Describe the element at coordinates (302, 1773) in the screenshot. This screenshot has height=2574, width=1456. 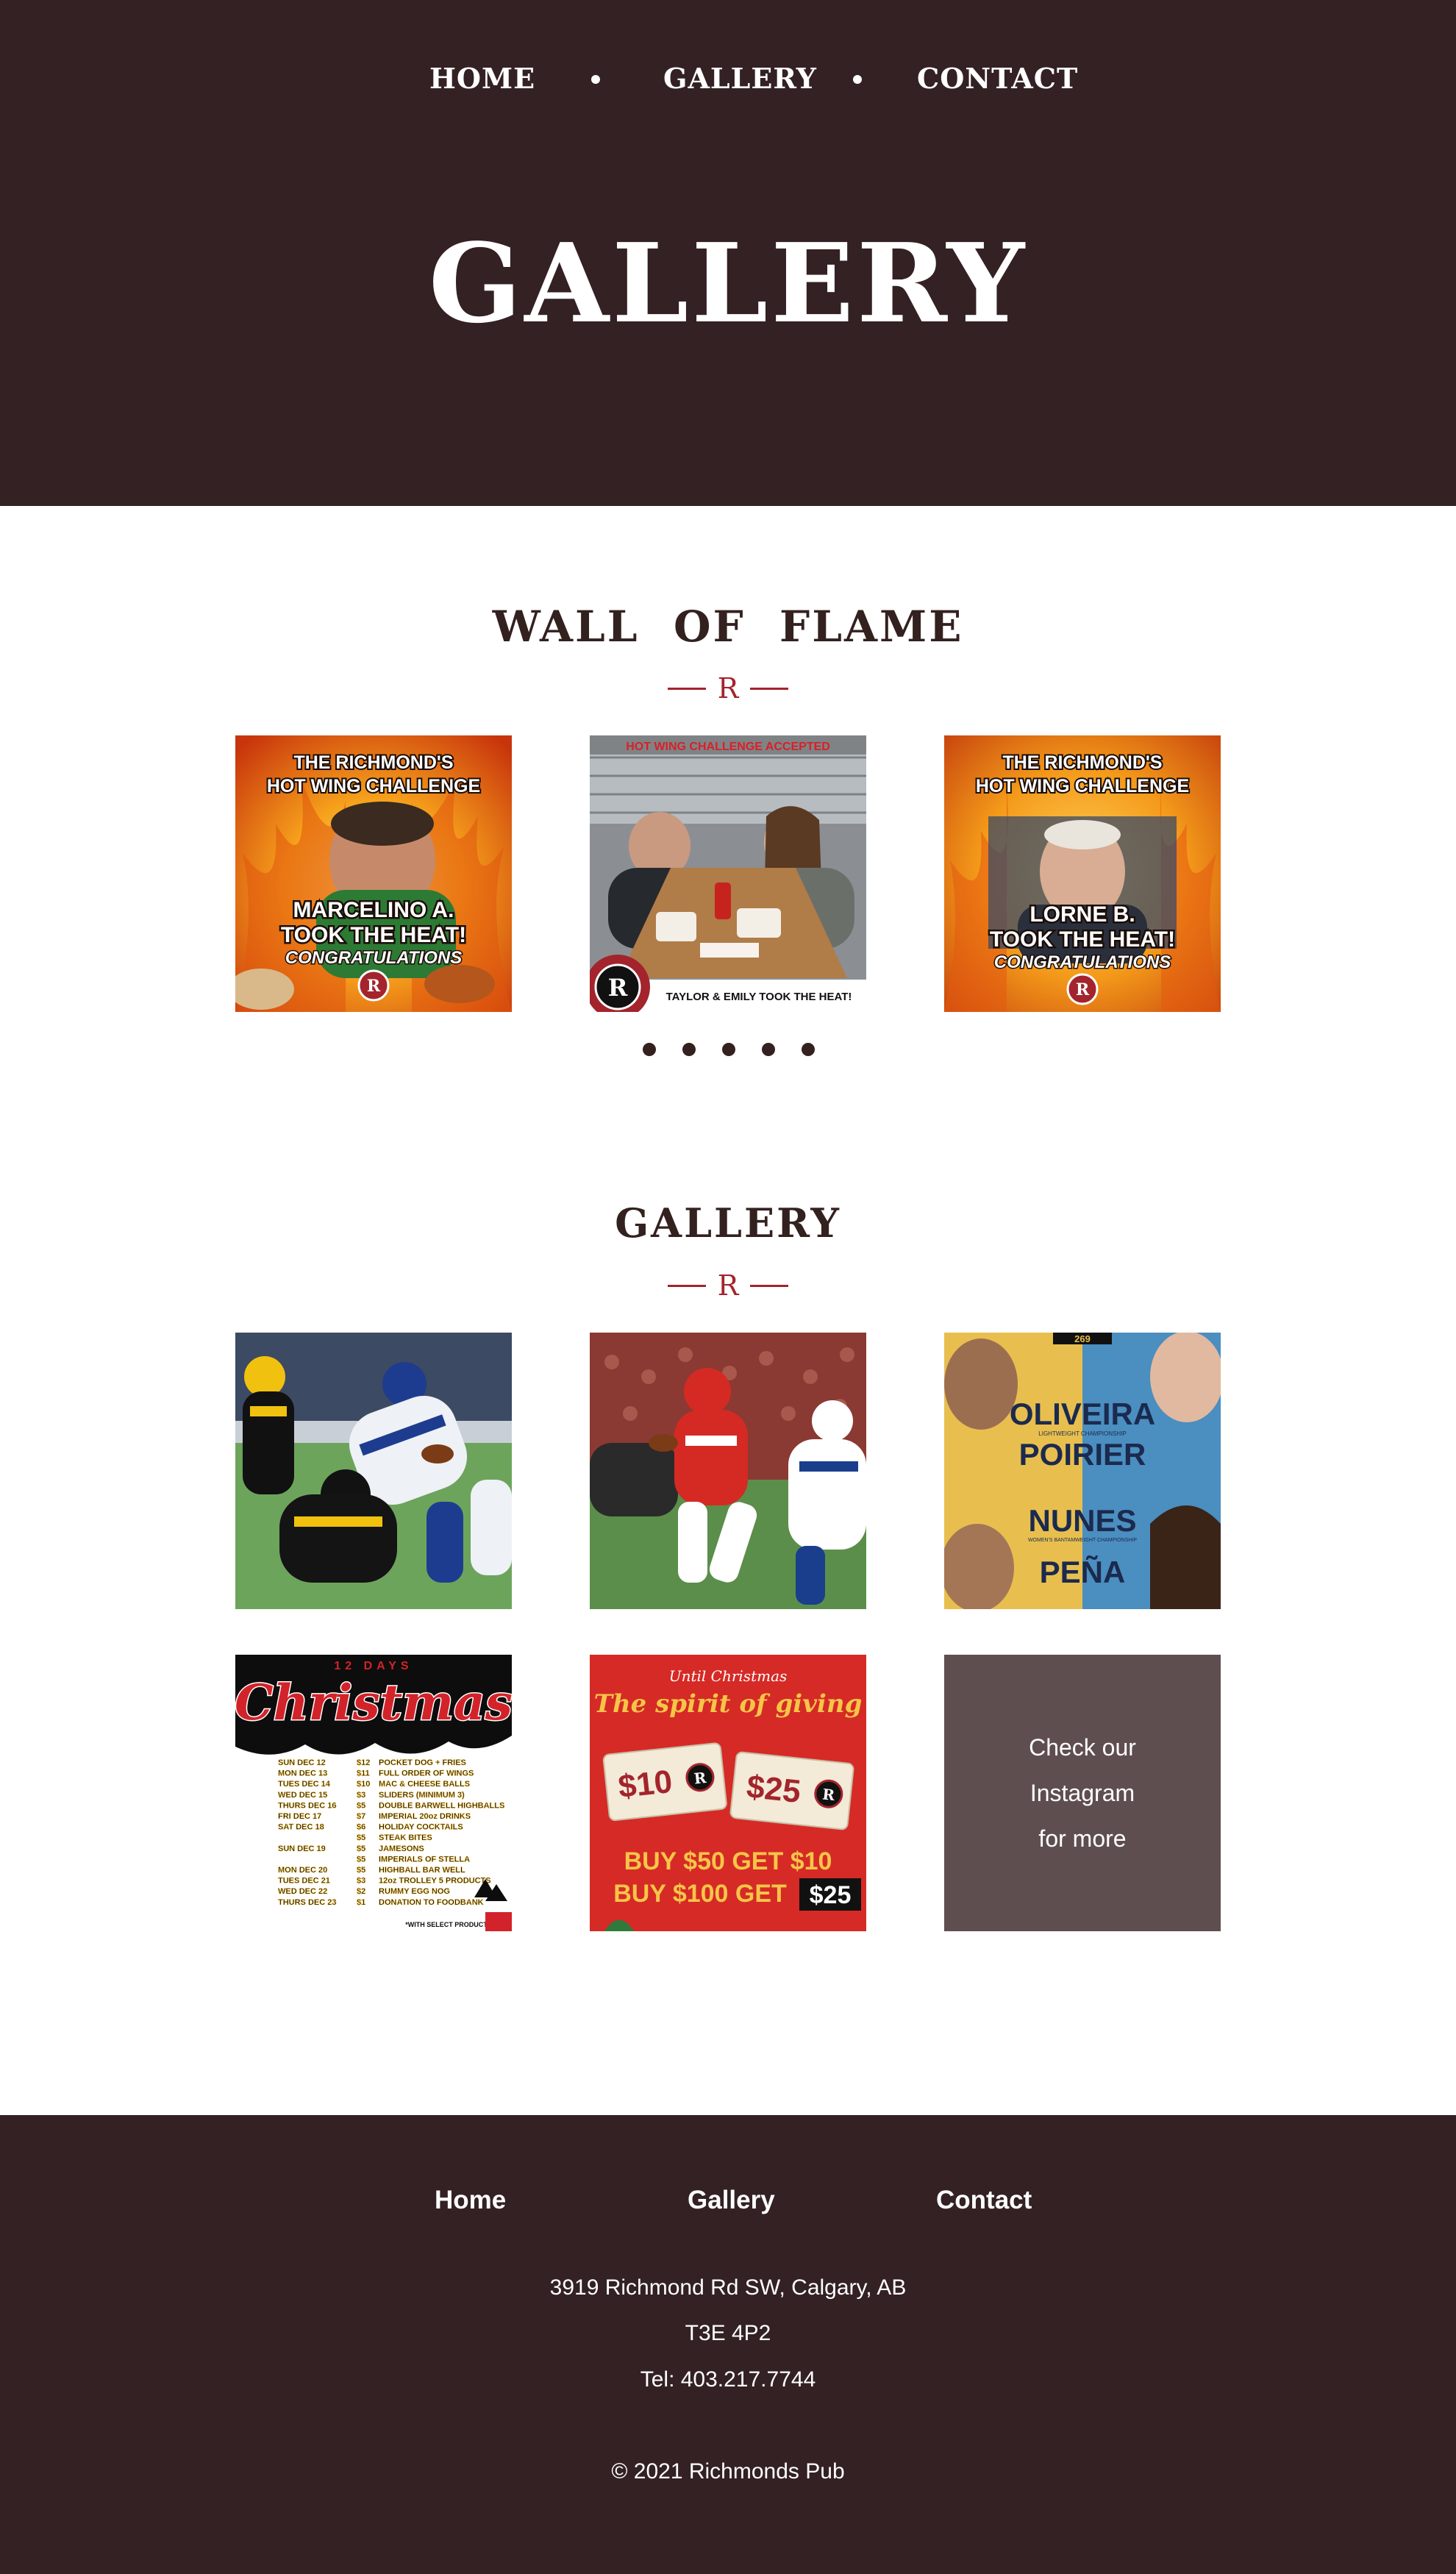
I see `christmas-special-day: MON DEC 13` at that location.